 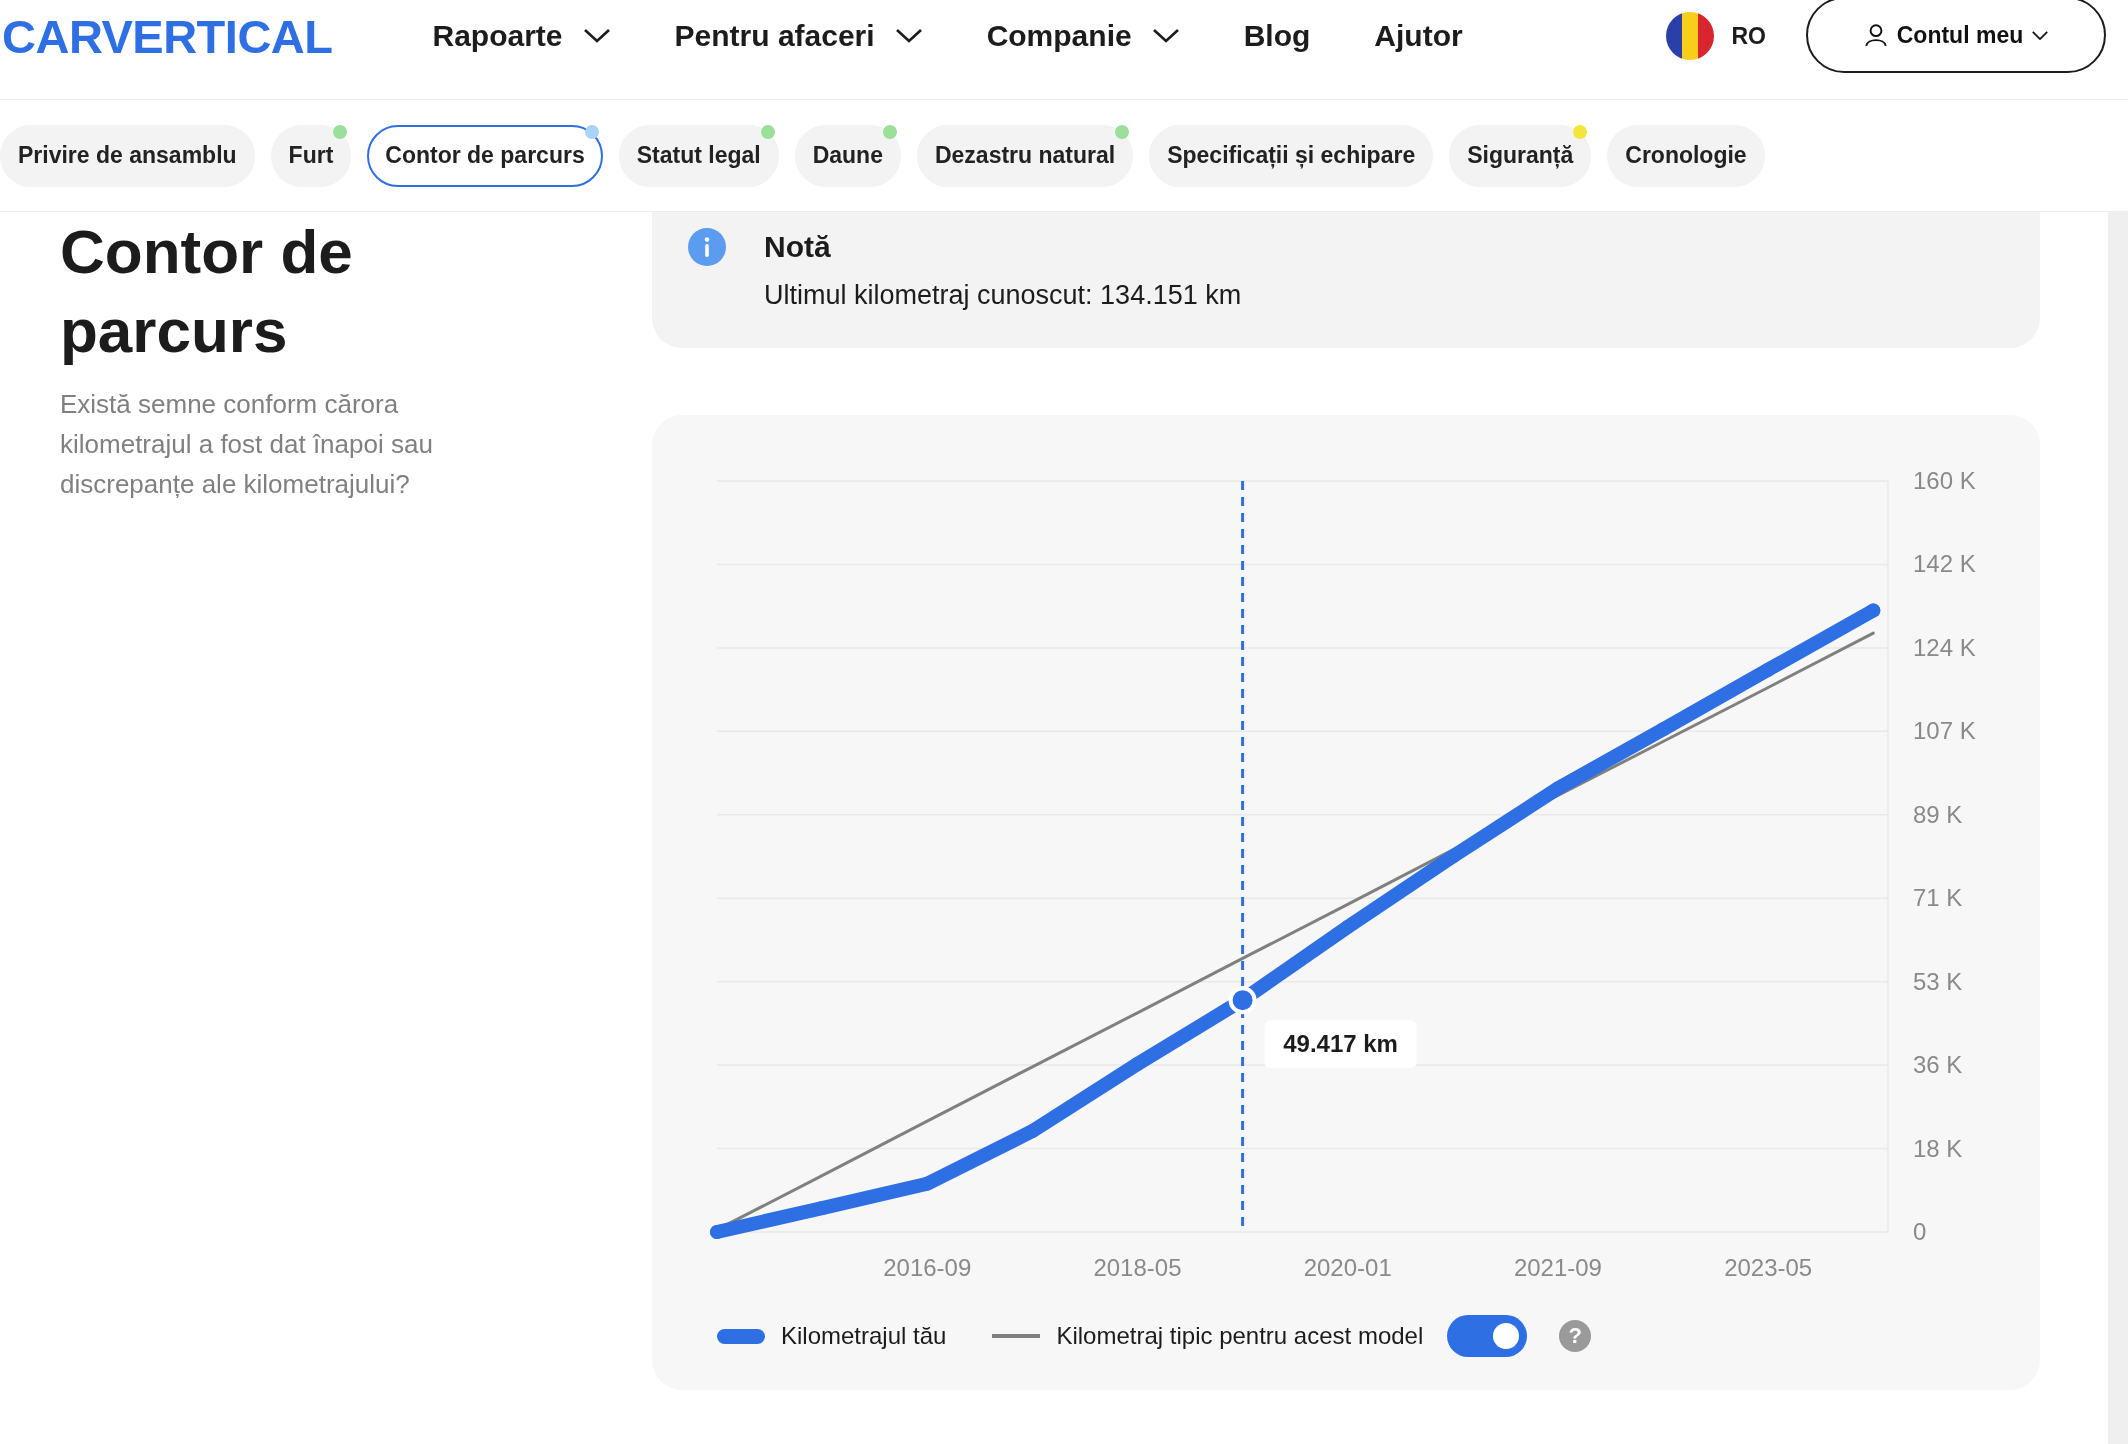 I want to click on section-tab: Statut legal, so click(x=698, y=155).